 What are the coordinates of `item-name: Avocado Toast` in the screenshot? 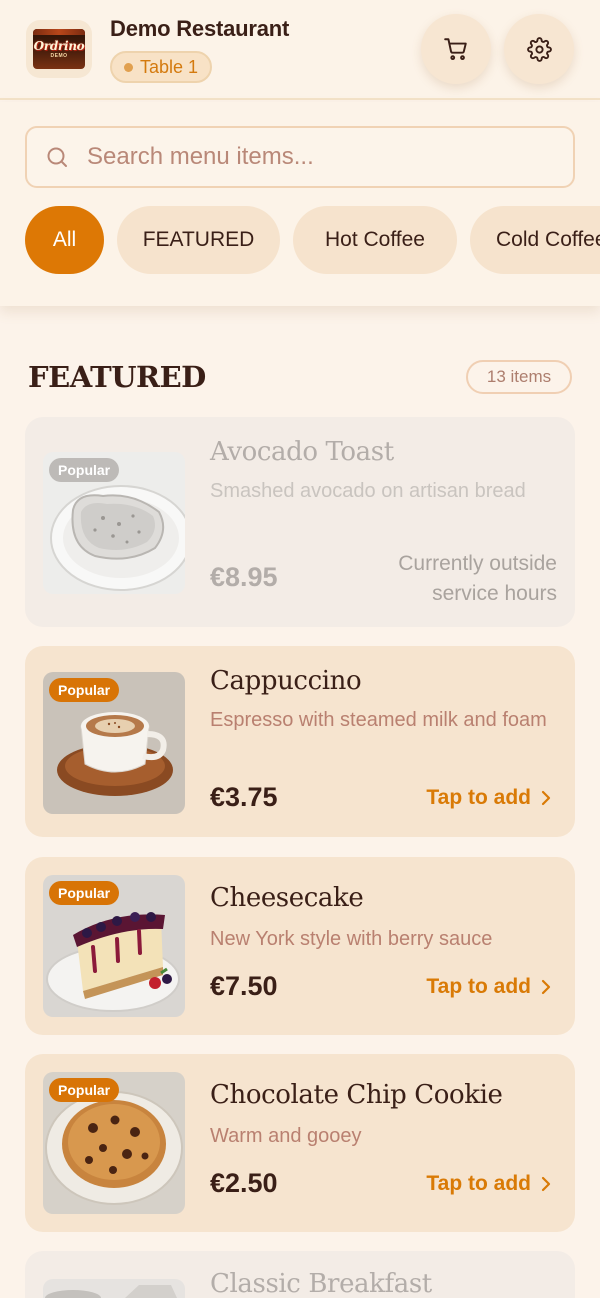 It's located at (302, 452).